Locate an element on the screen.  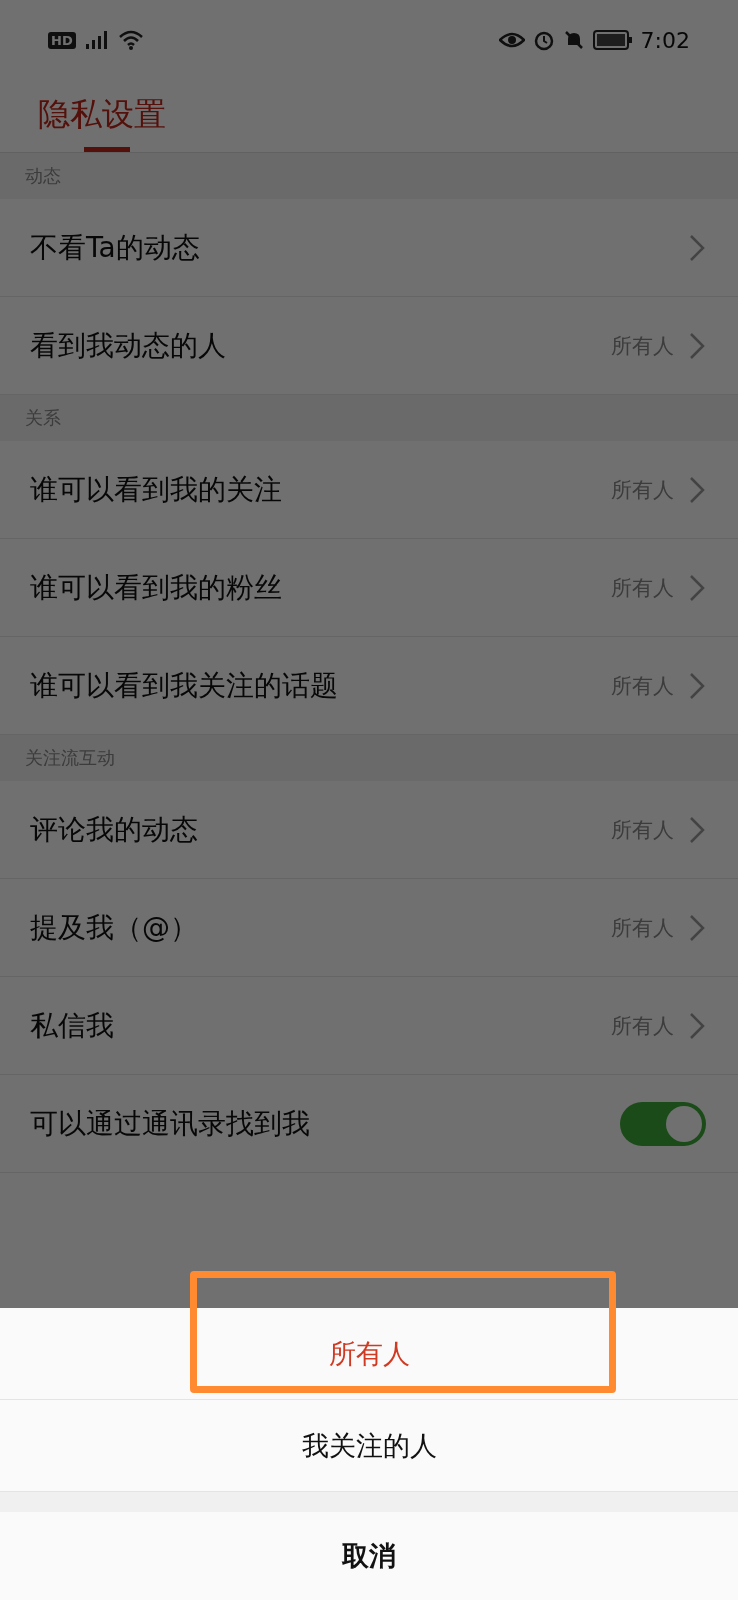
alarm-icon is located at coordinates (543, 40).